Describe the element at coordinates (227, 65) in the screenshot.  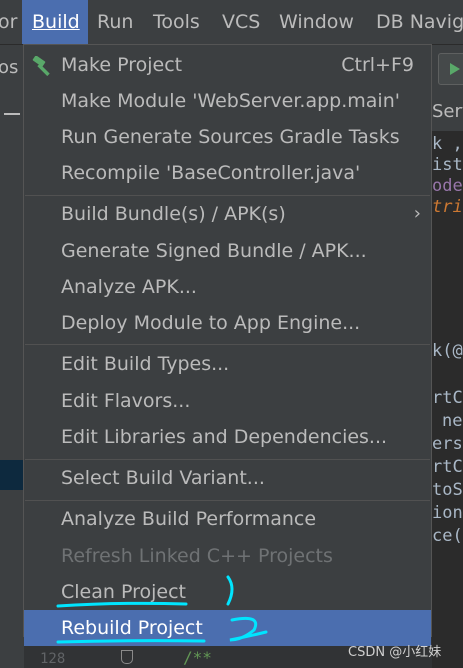
I see `menu-item-make-project: Make Project Ctrl+F9` at that location.